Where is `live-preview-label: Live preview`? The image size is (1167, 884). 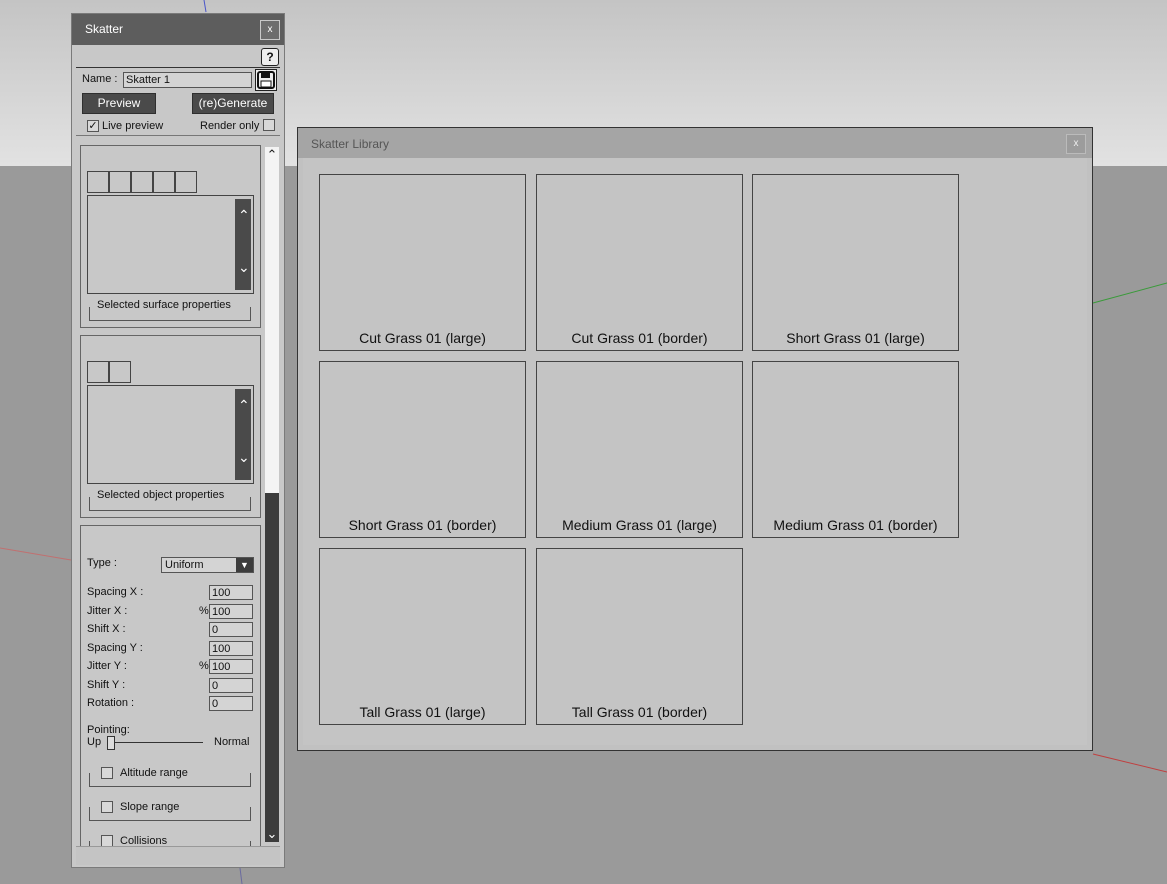 live-preview-label: Live preview is located at coordinates (133, 126).